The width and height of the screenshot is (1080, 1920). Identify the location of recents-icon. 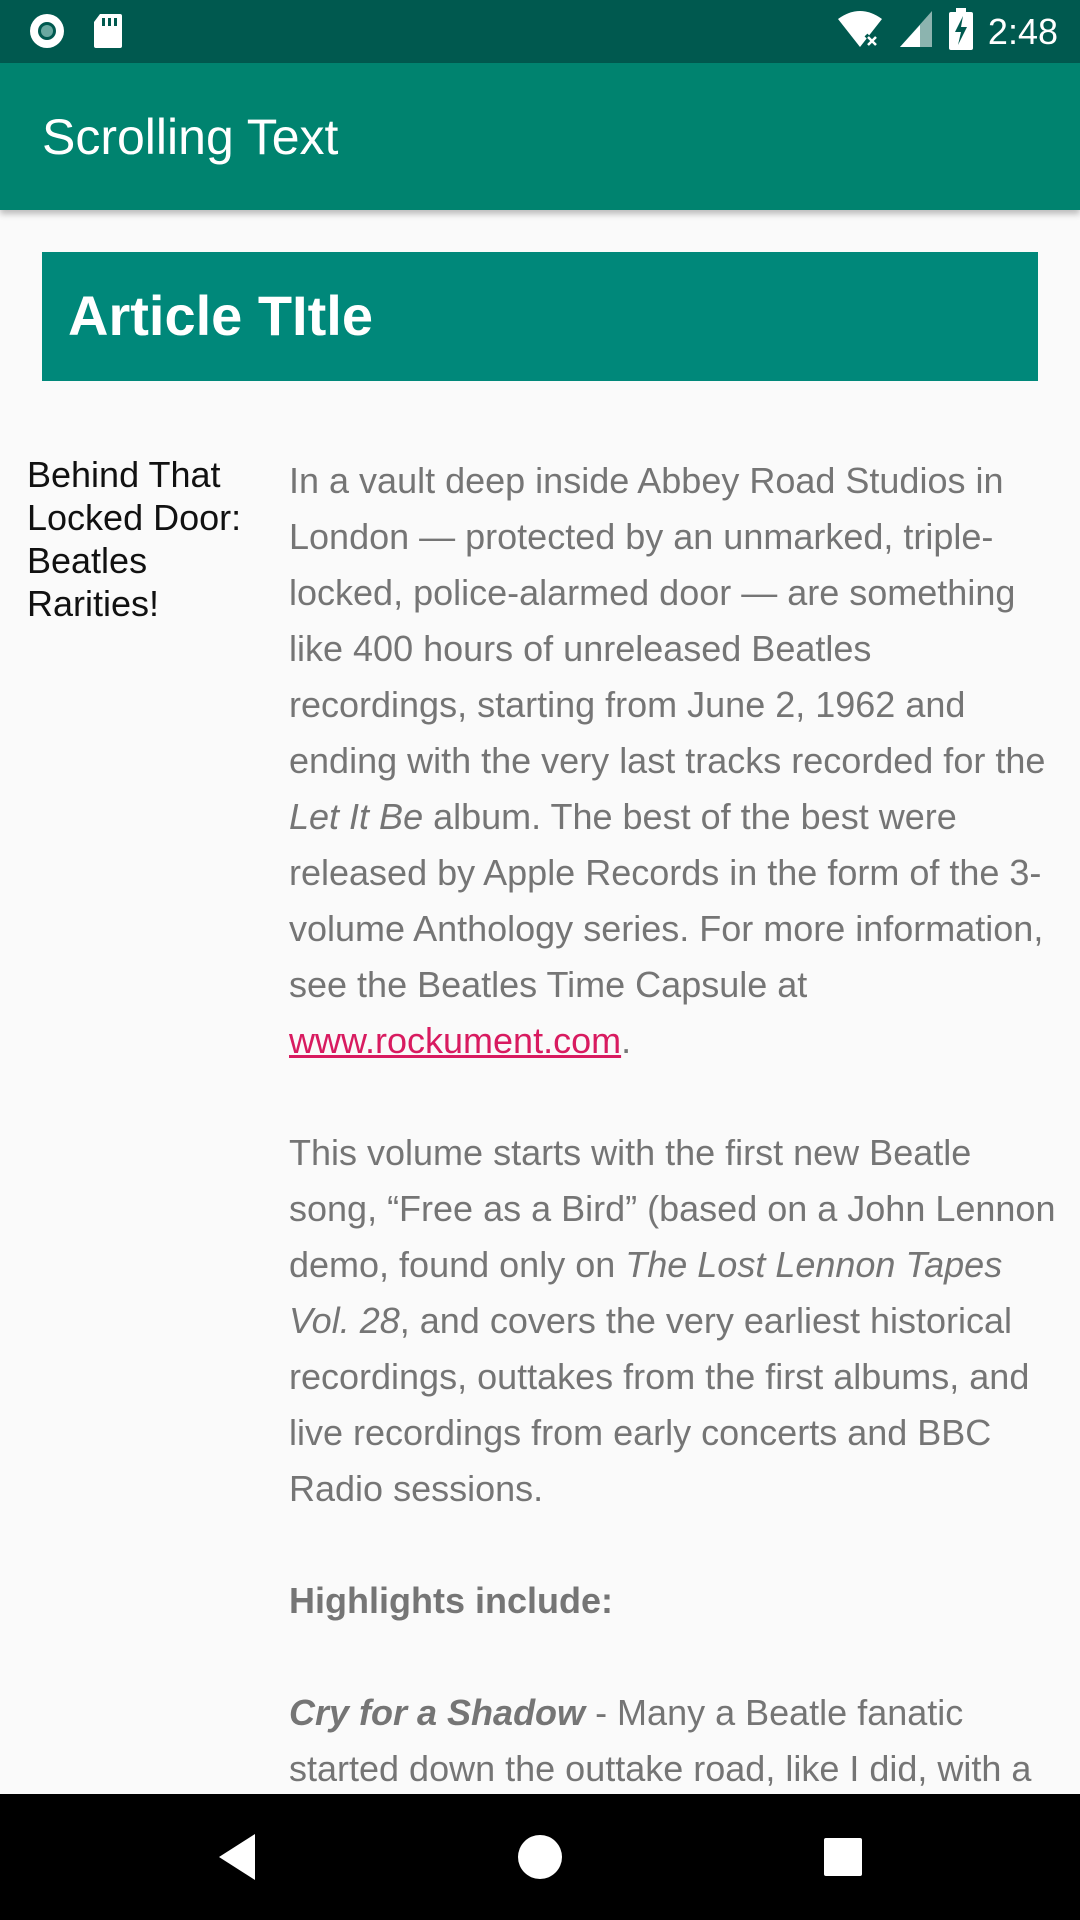
(843, 1857).